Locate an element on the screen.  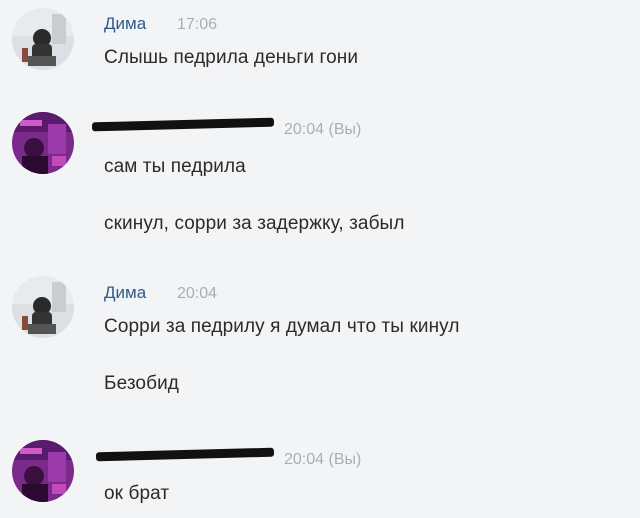
message-text: Безобид is located at coordinates (141, 383).